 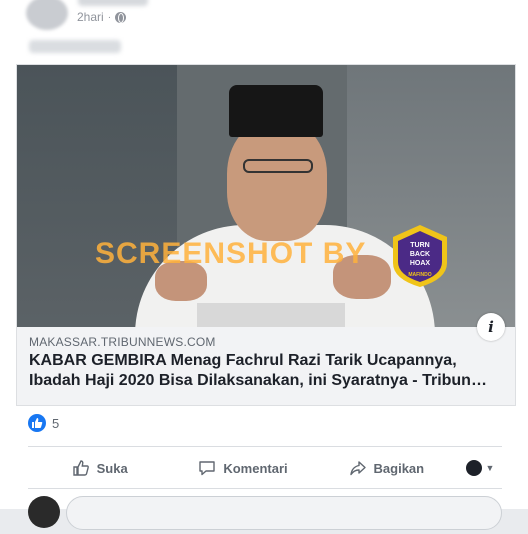 I want to click on share-icon, so click(x=357, y=468).